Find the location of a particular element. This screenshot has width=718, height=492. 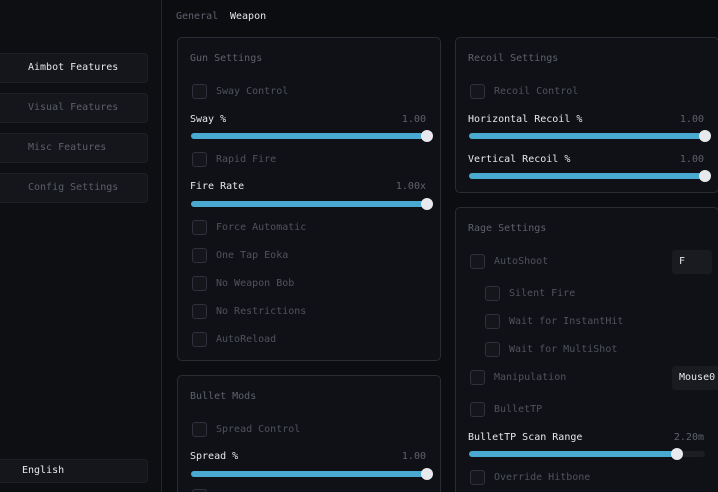

bullettp-range-slider is located at coordinates (587, 454).